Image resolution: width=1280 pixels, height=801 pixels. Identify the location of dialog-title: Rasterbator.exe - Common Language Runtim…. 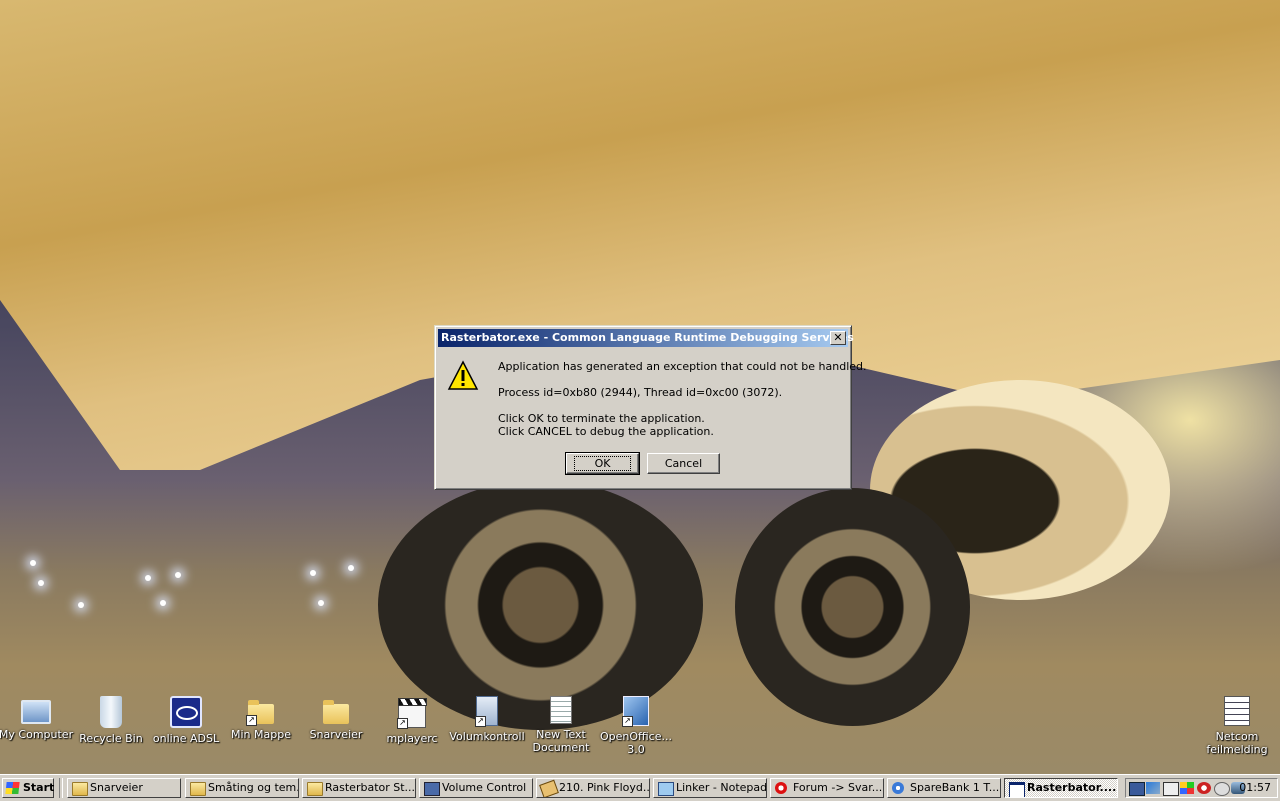
(647, 337).